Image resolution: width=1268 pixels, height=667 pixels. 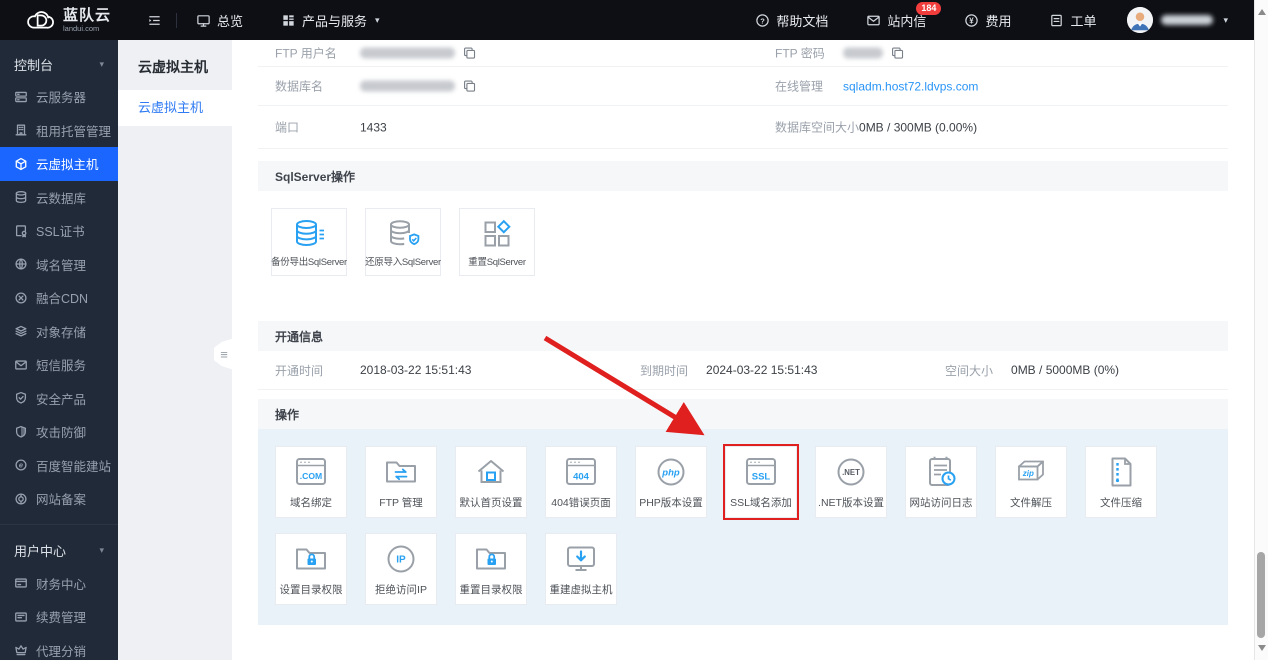 I want to click on svg-text: e, so click(x=21, y=465).